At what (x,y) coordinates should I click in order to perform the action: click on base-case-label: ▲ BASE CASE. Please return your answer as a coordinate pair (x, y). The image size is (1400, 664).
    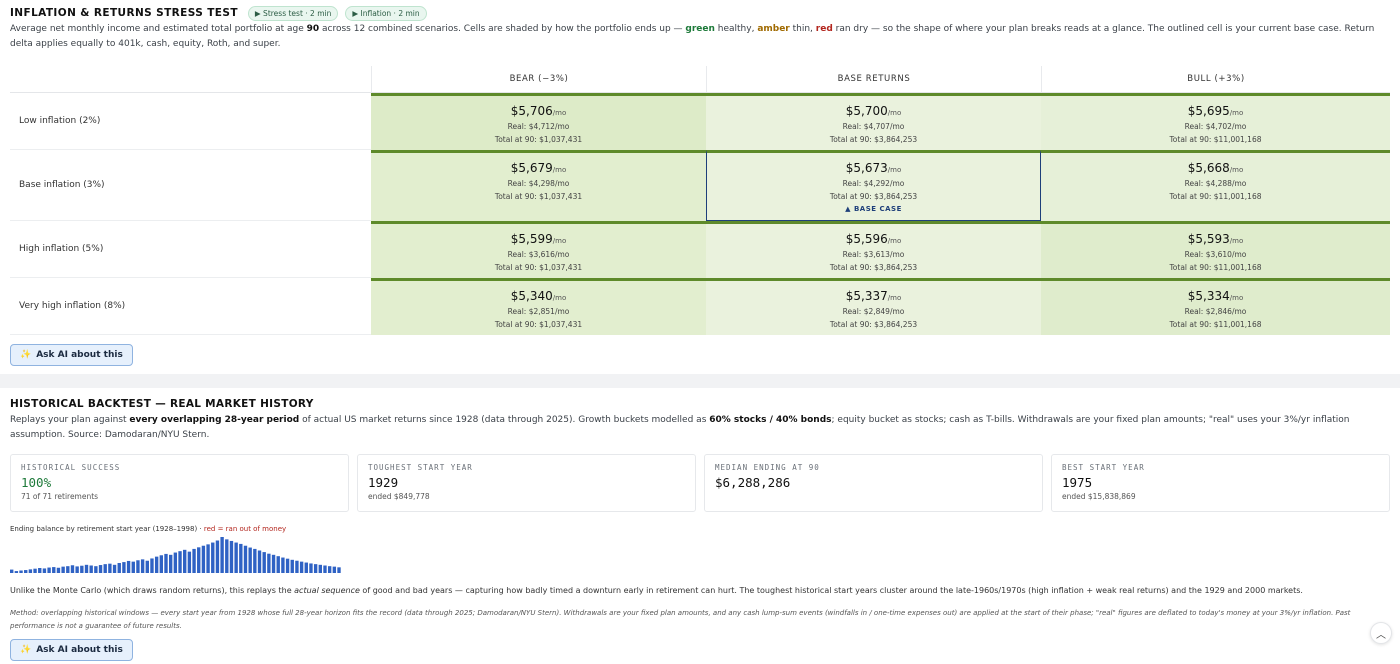
    Looking at the image, I should click on (873, 209).